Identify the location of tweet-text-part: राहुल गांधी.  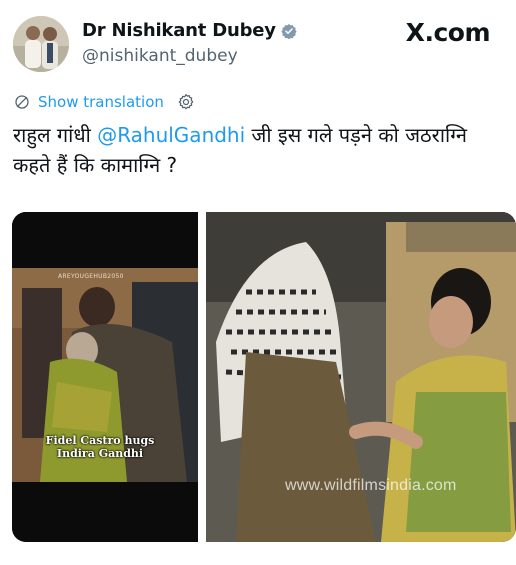
(55, 135).